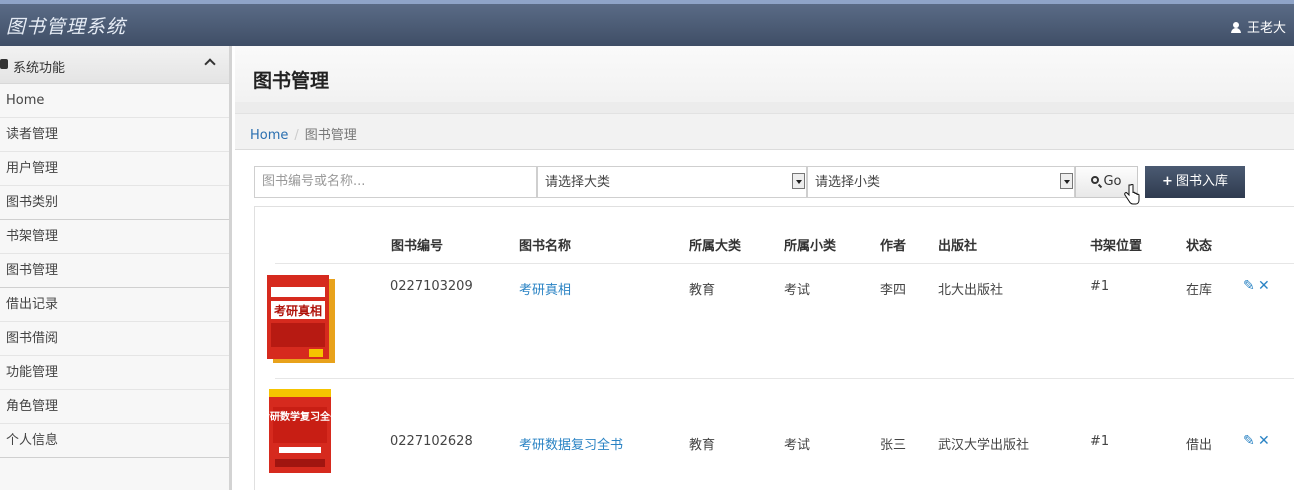 The width and height of the screenshot is (1294, 490). What do you see at coordinates (291, 81) in the screenshot?
I see `page-title: 图书管理` at bounding box center [291, 81].